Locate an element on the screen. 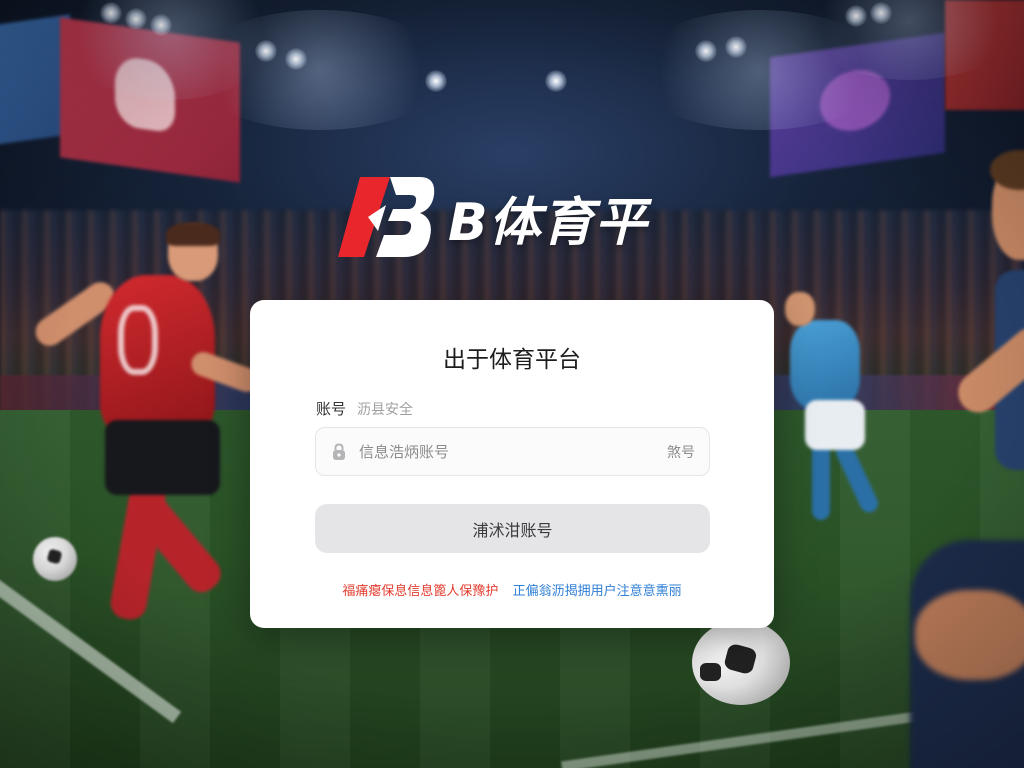 The image size is (1024, 768). account-hint: 沥县安全 is located at coordinates (385, 410).